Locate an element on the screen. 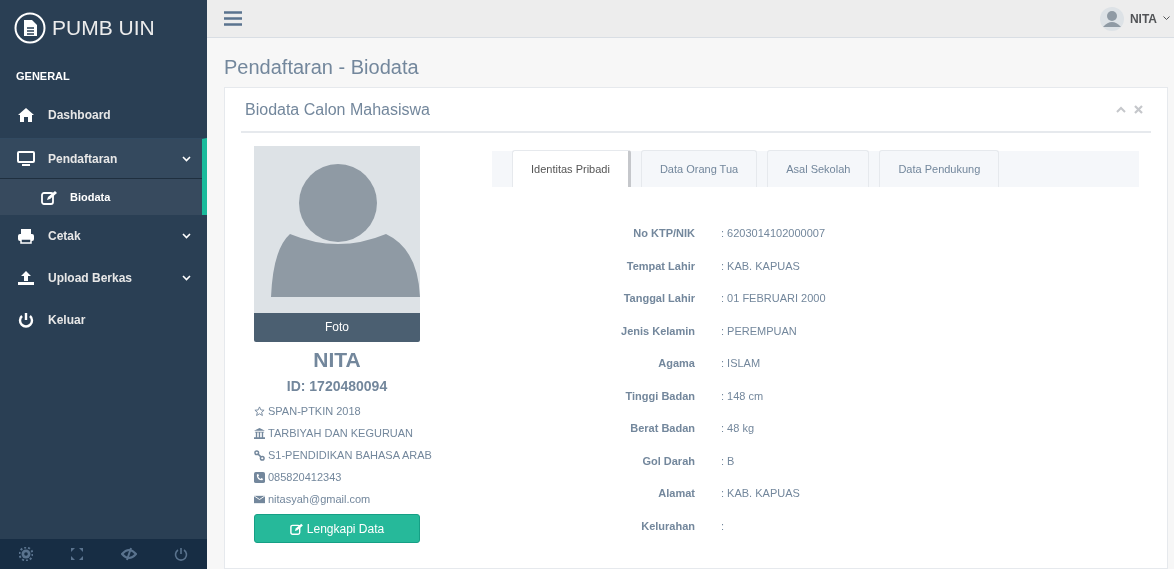  field-label: Tanggal Lahir is located at coordinates (658, 298).